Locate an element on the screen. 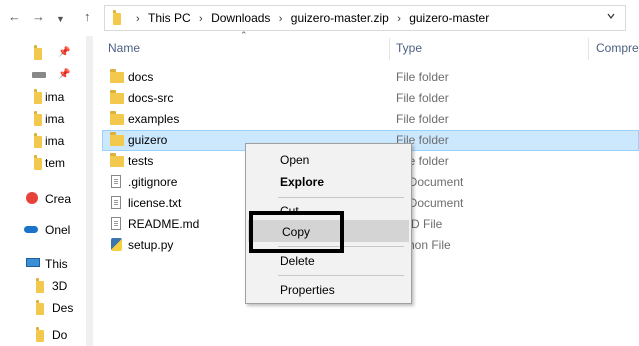 The width and height of the screenshot is (639, 346). breadcrumb-zip: guizero-master.zip is located at coordinates (340, 18).